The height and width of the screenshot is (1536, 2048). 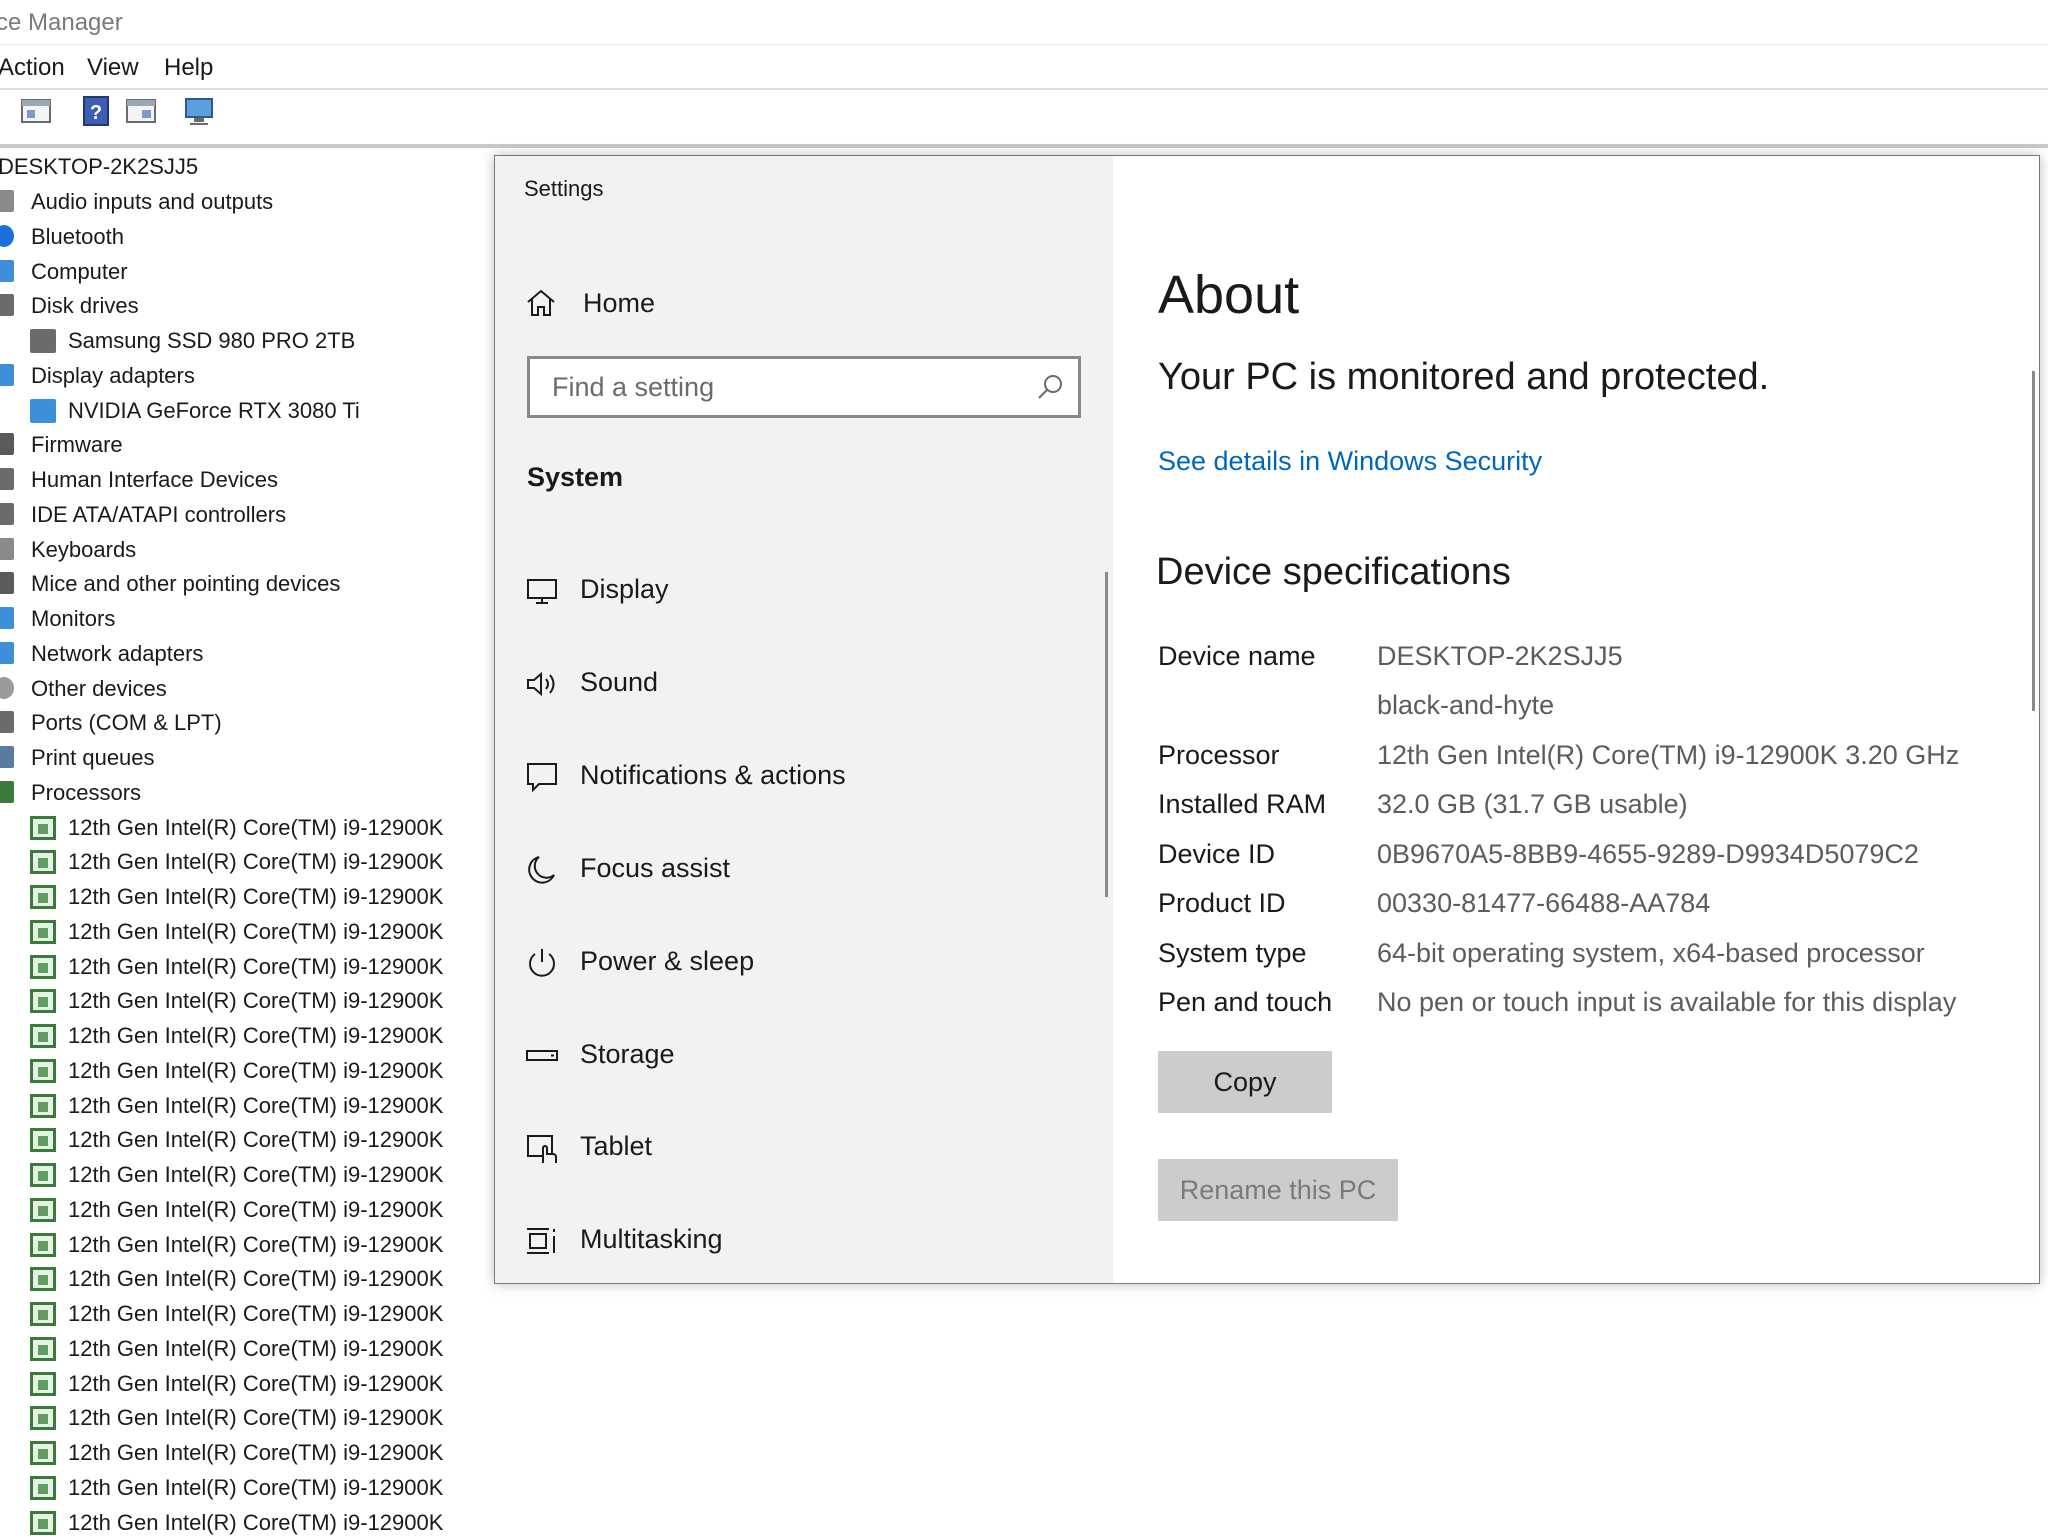 I want to click on nav-item-multitasking: Multitasking, so click(x=805, y=1241).